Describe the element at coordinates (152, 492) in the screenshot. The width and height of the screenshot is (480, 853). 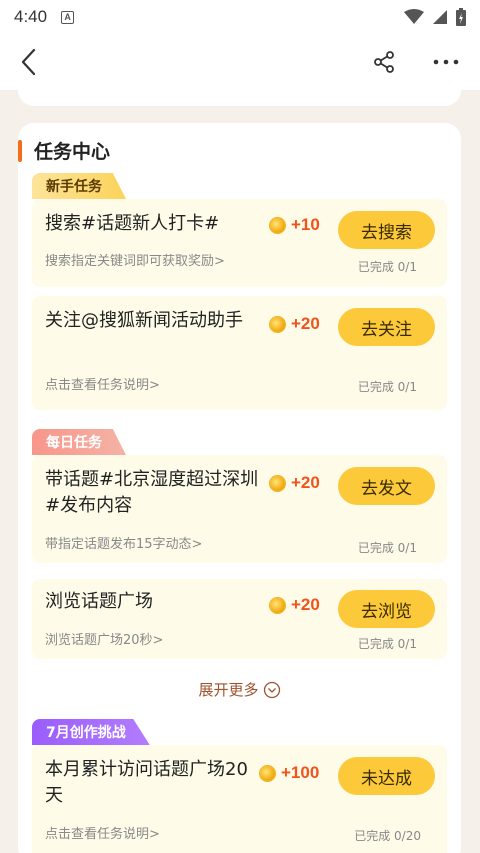
I see `task-title: 带话题#北京湿度超过深圳#发布内容` at that location.